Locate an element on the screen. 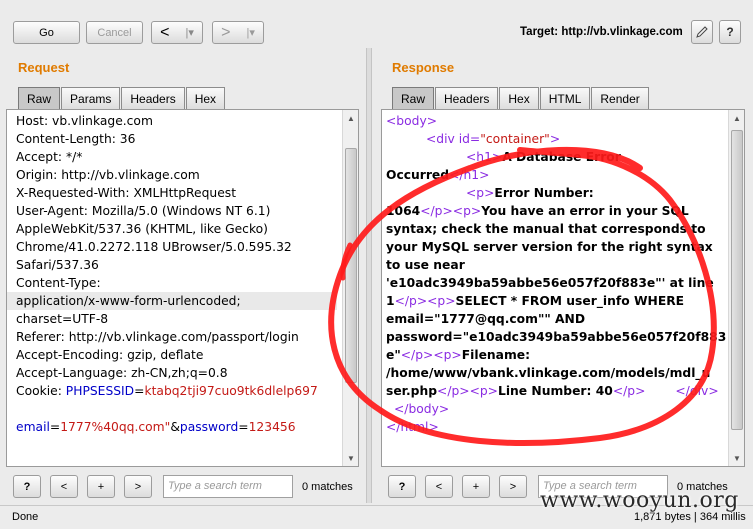  response-scrollbar: ▲ ▼ is located at coordinates (736, 288).